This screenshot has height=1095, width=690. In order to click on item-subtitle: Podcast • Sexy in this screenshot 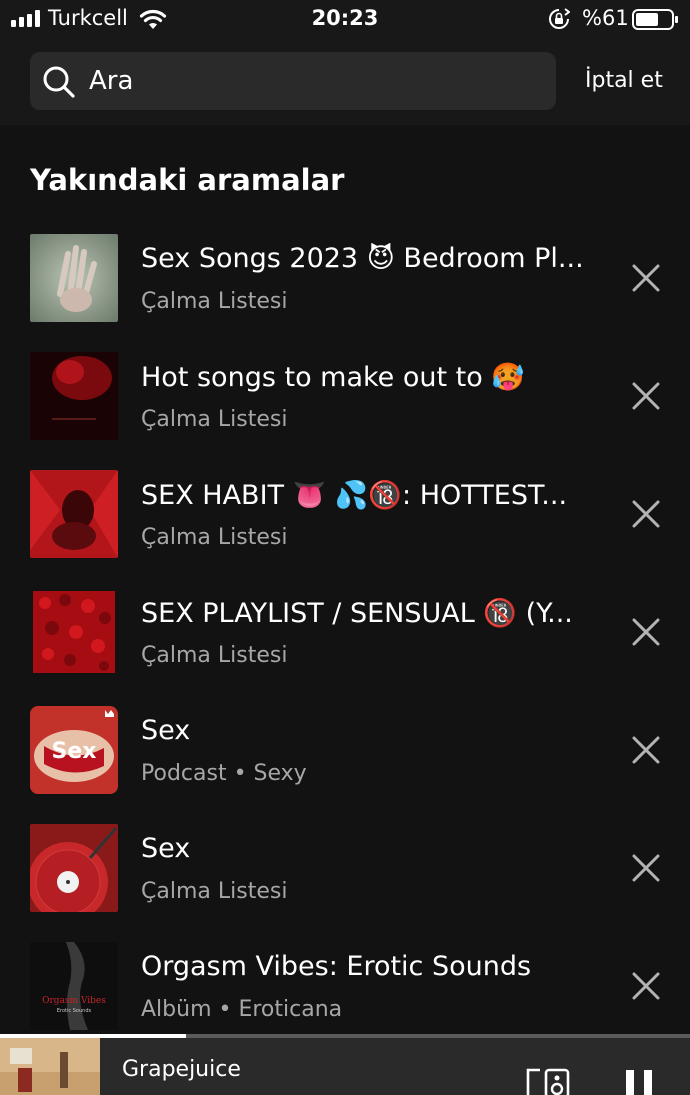, I will do `click(224, 773)`.